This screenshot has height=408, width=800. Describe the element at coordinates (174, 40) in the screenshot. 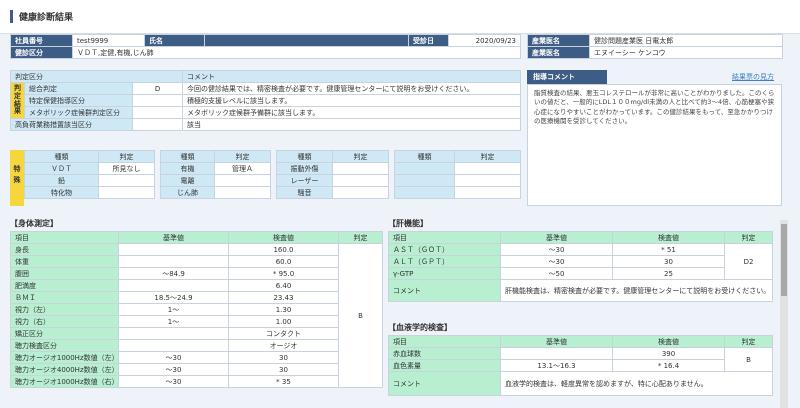

I see `name-label: 氏名` at that location.